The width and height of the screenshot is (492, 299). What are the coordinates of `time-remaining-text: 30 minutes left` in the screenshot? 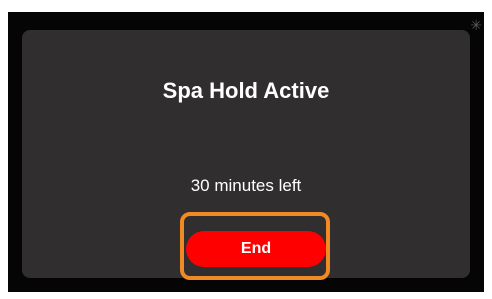 It's located at (246, 185).